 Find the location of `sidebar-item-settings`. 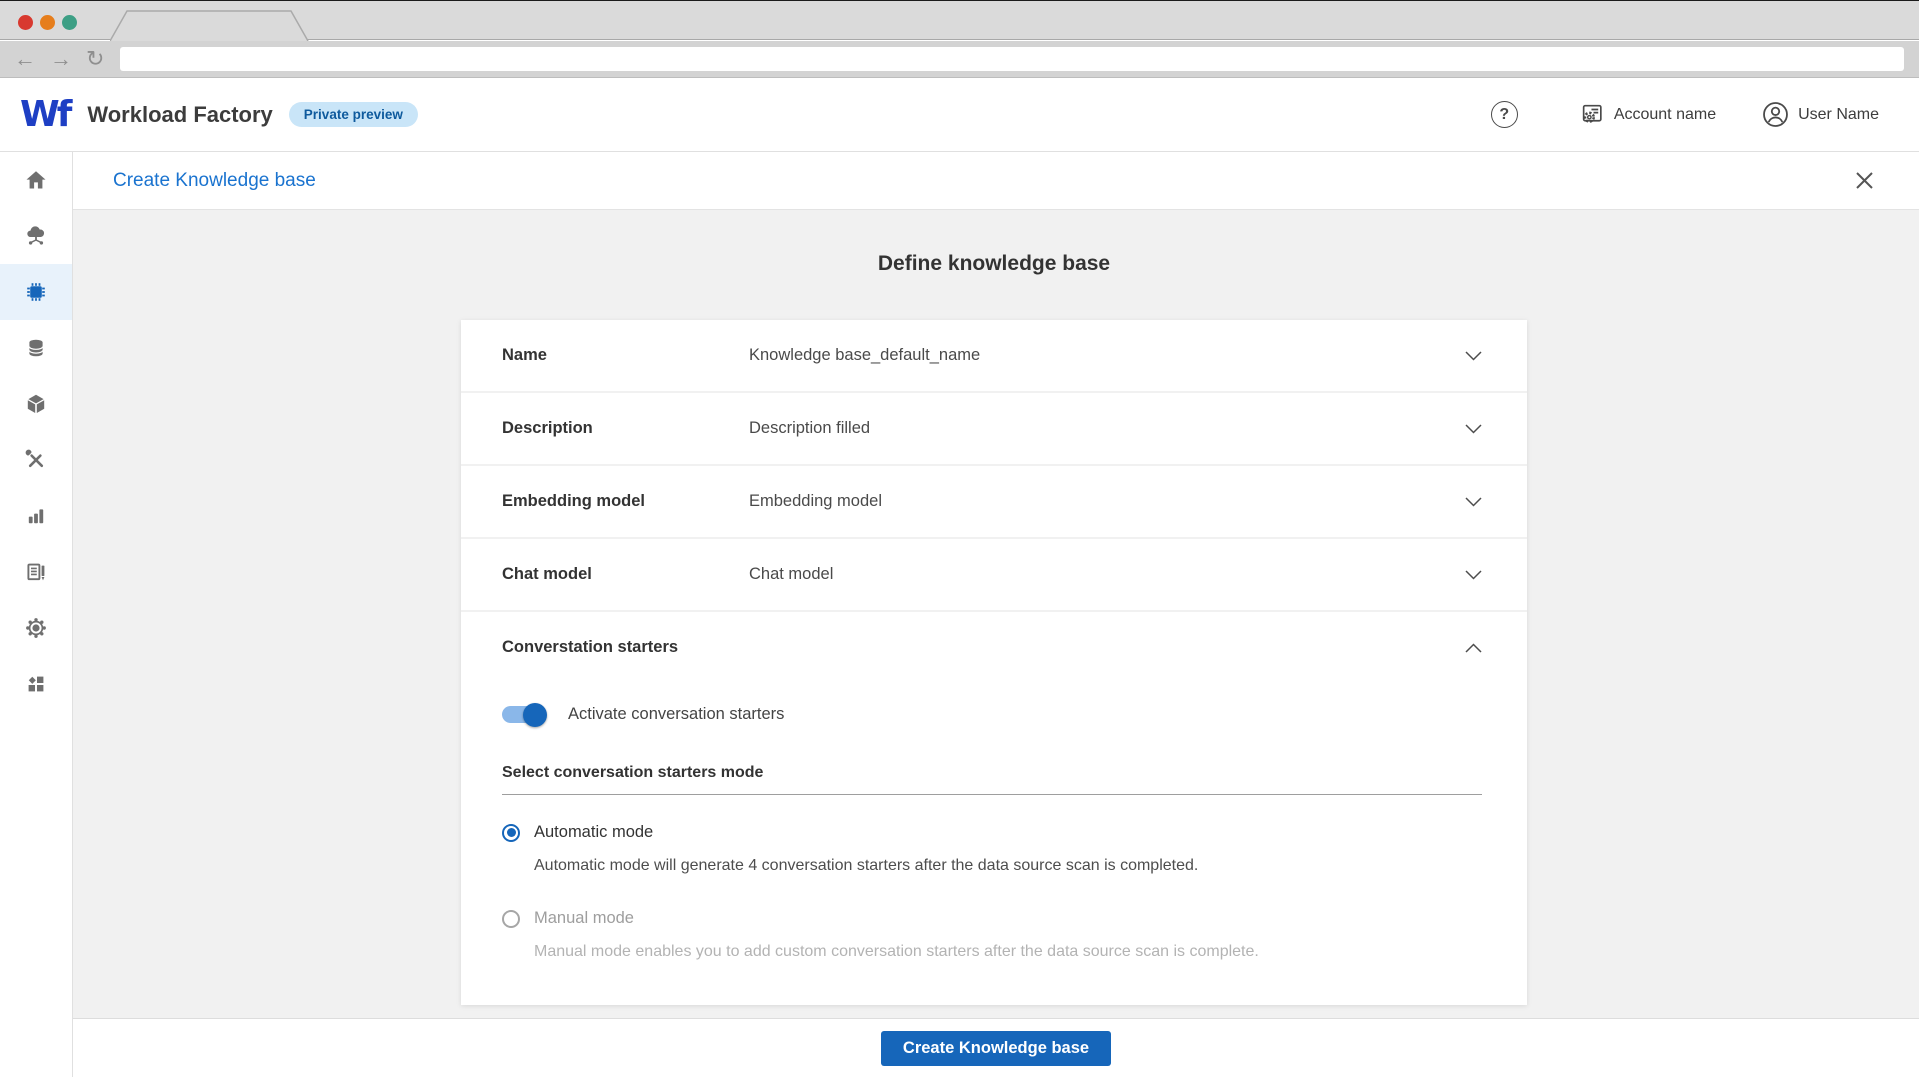

sidebar-item-settings is located at coordinates (36, 628).